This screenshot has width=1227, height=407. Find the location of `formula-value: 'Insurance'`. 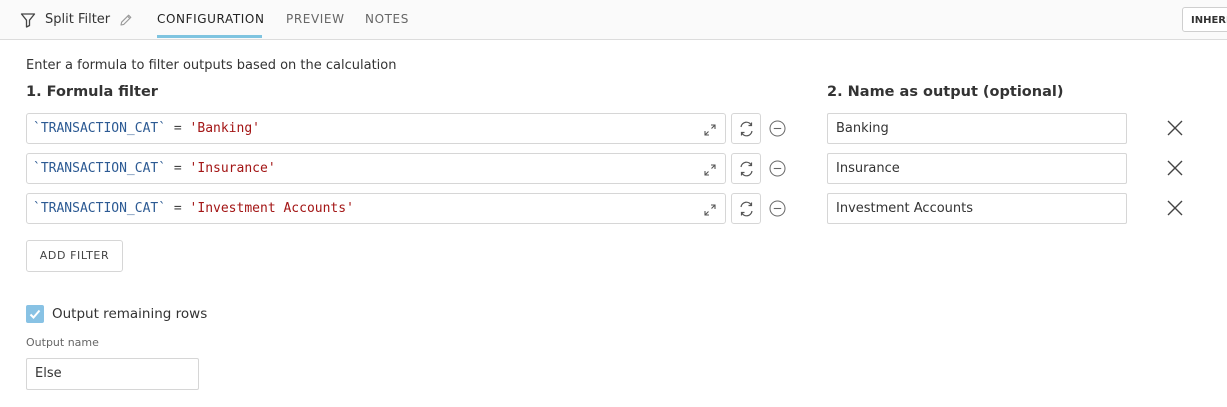

formula-value: 'Insurance' is located at coordinates (232, 168).